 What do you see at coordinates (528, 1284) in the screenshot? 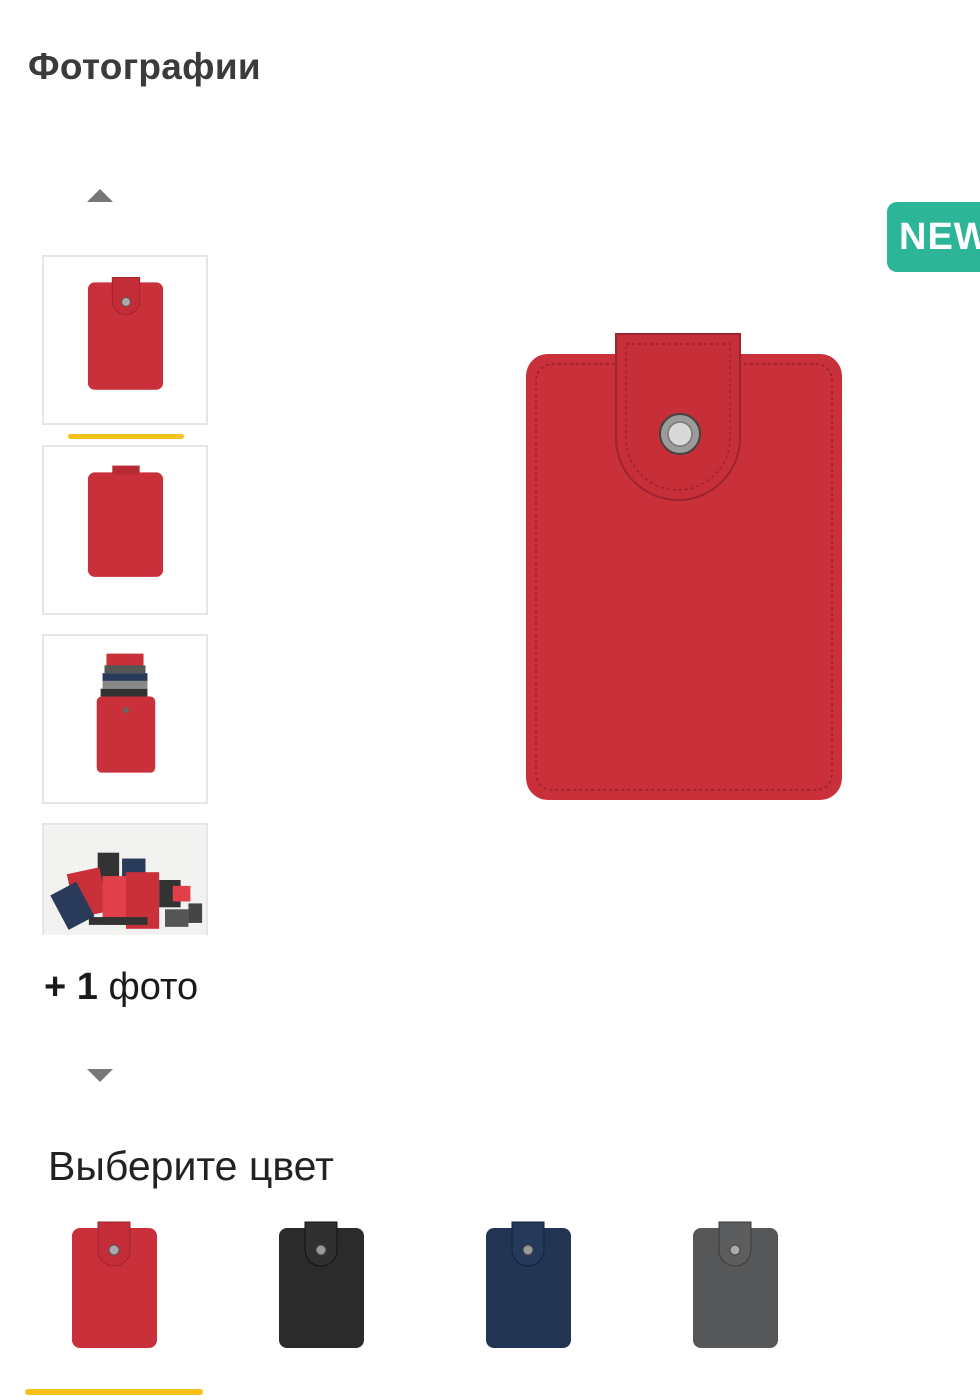
I see `wallet-navy-image` at bounding box center [528, 1284].